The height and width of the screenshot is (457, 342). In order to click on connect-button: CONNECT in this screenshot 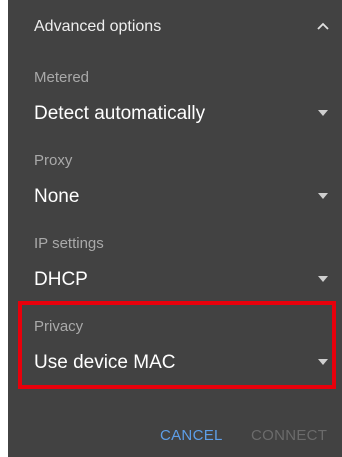, I will do `click(289, 436)`.